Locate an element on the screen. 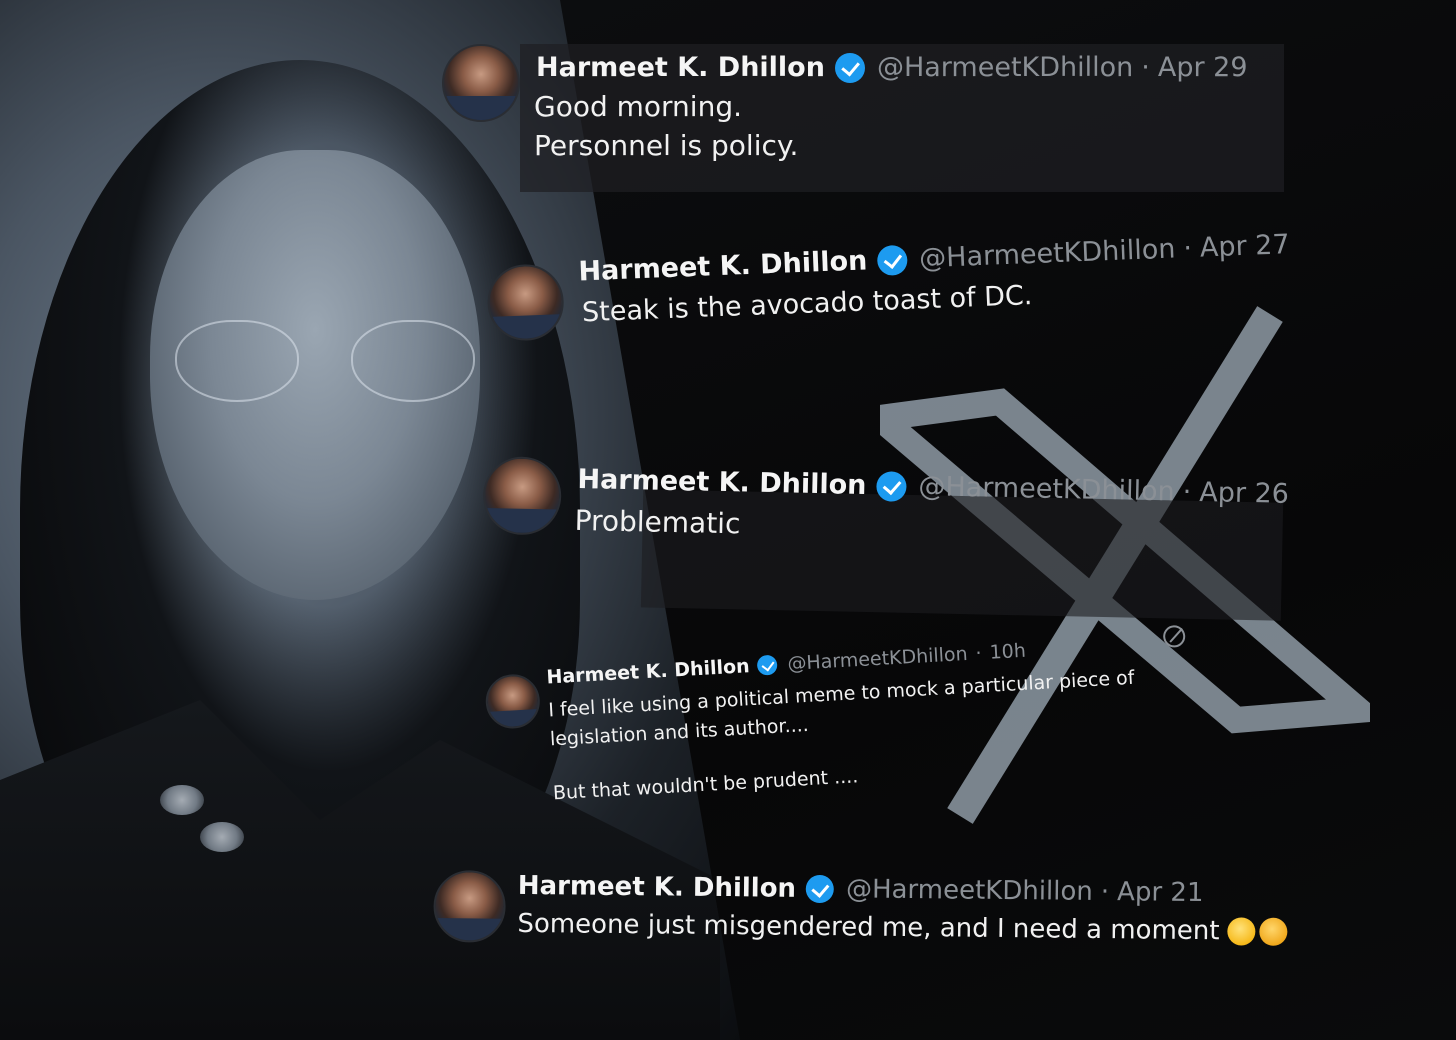 This screenshot has height=1040, width=1456. tweet-date: Apr 26 is located at coordinates (1244, 493).